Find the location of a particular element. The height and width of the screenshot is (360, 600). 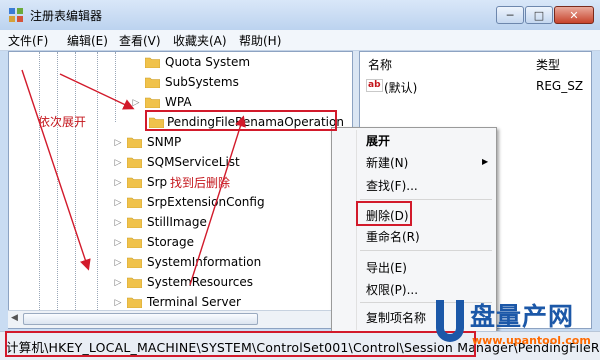

maximize-button: □ is located at coordinates (539, 15).